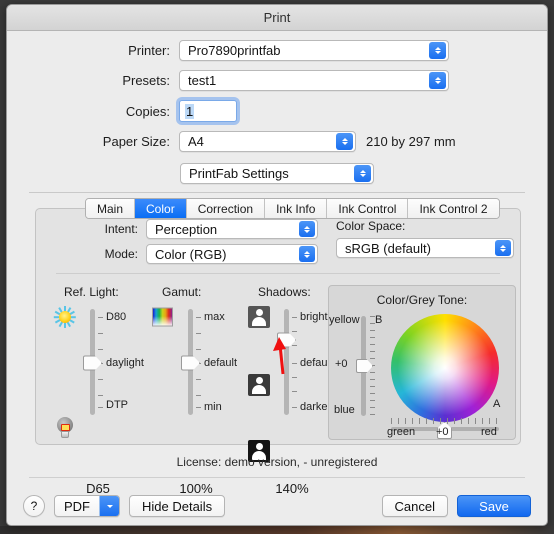 The width and height of the screenshot is (554, 534). I want to click on pdf-label: PDF, so click(77, 506).